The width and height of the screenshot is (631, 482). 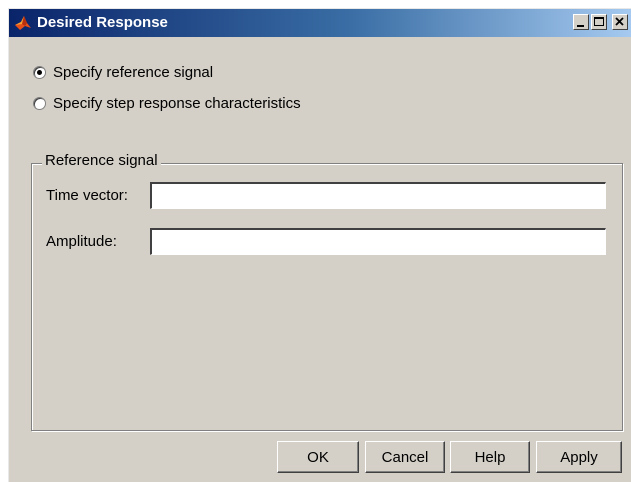 I want to click on option-reference-signal-label: Specify reference signal, so click(x=133, y=72).